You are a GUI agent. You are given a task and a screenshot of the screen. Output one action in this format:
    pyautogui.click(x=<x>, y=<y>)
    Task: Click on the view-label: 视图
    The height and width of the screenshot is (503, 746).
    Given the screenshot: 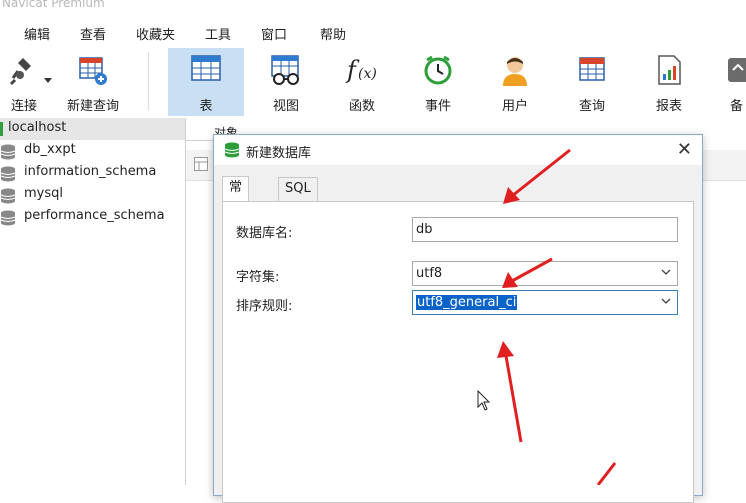 What is the action you would take?
    pyautogui.click(x=285, y=106)
    